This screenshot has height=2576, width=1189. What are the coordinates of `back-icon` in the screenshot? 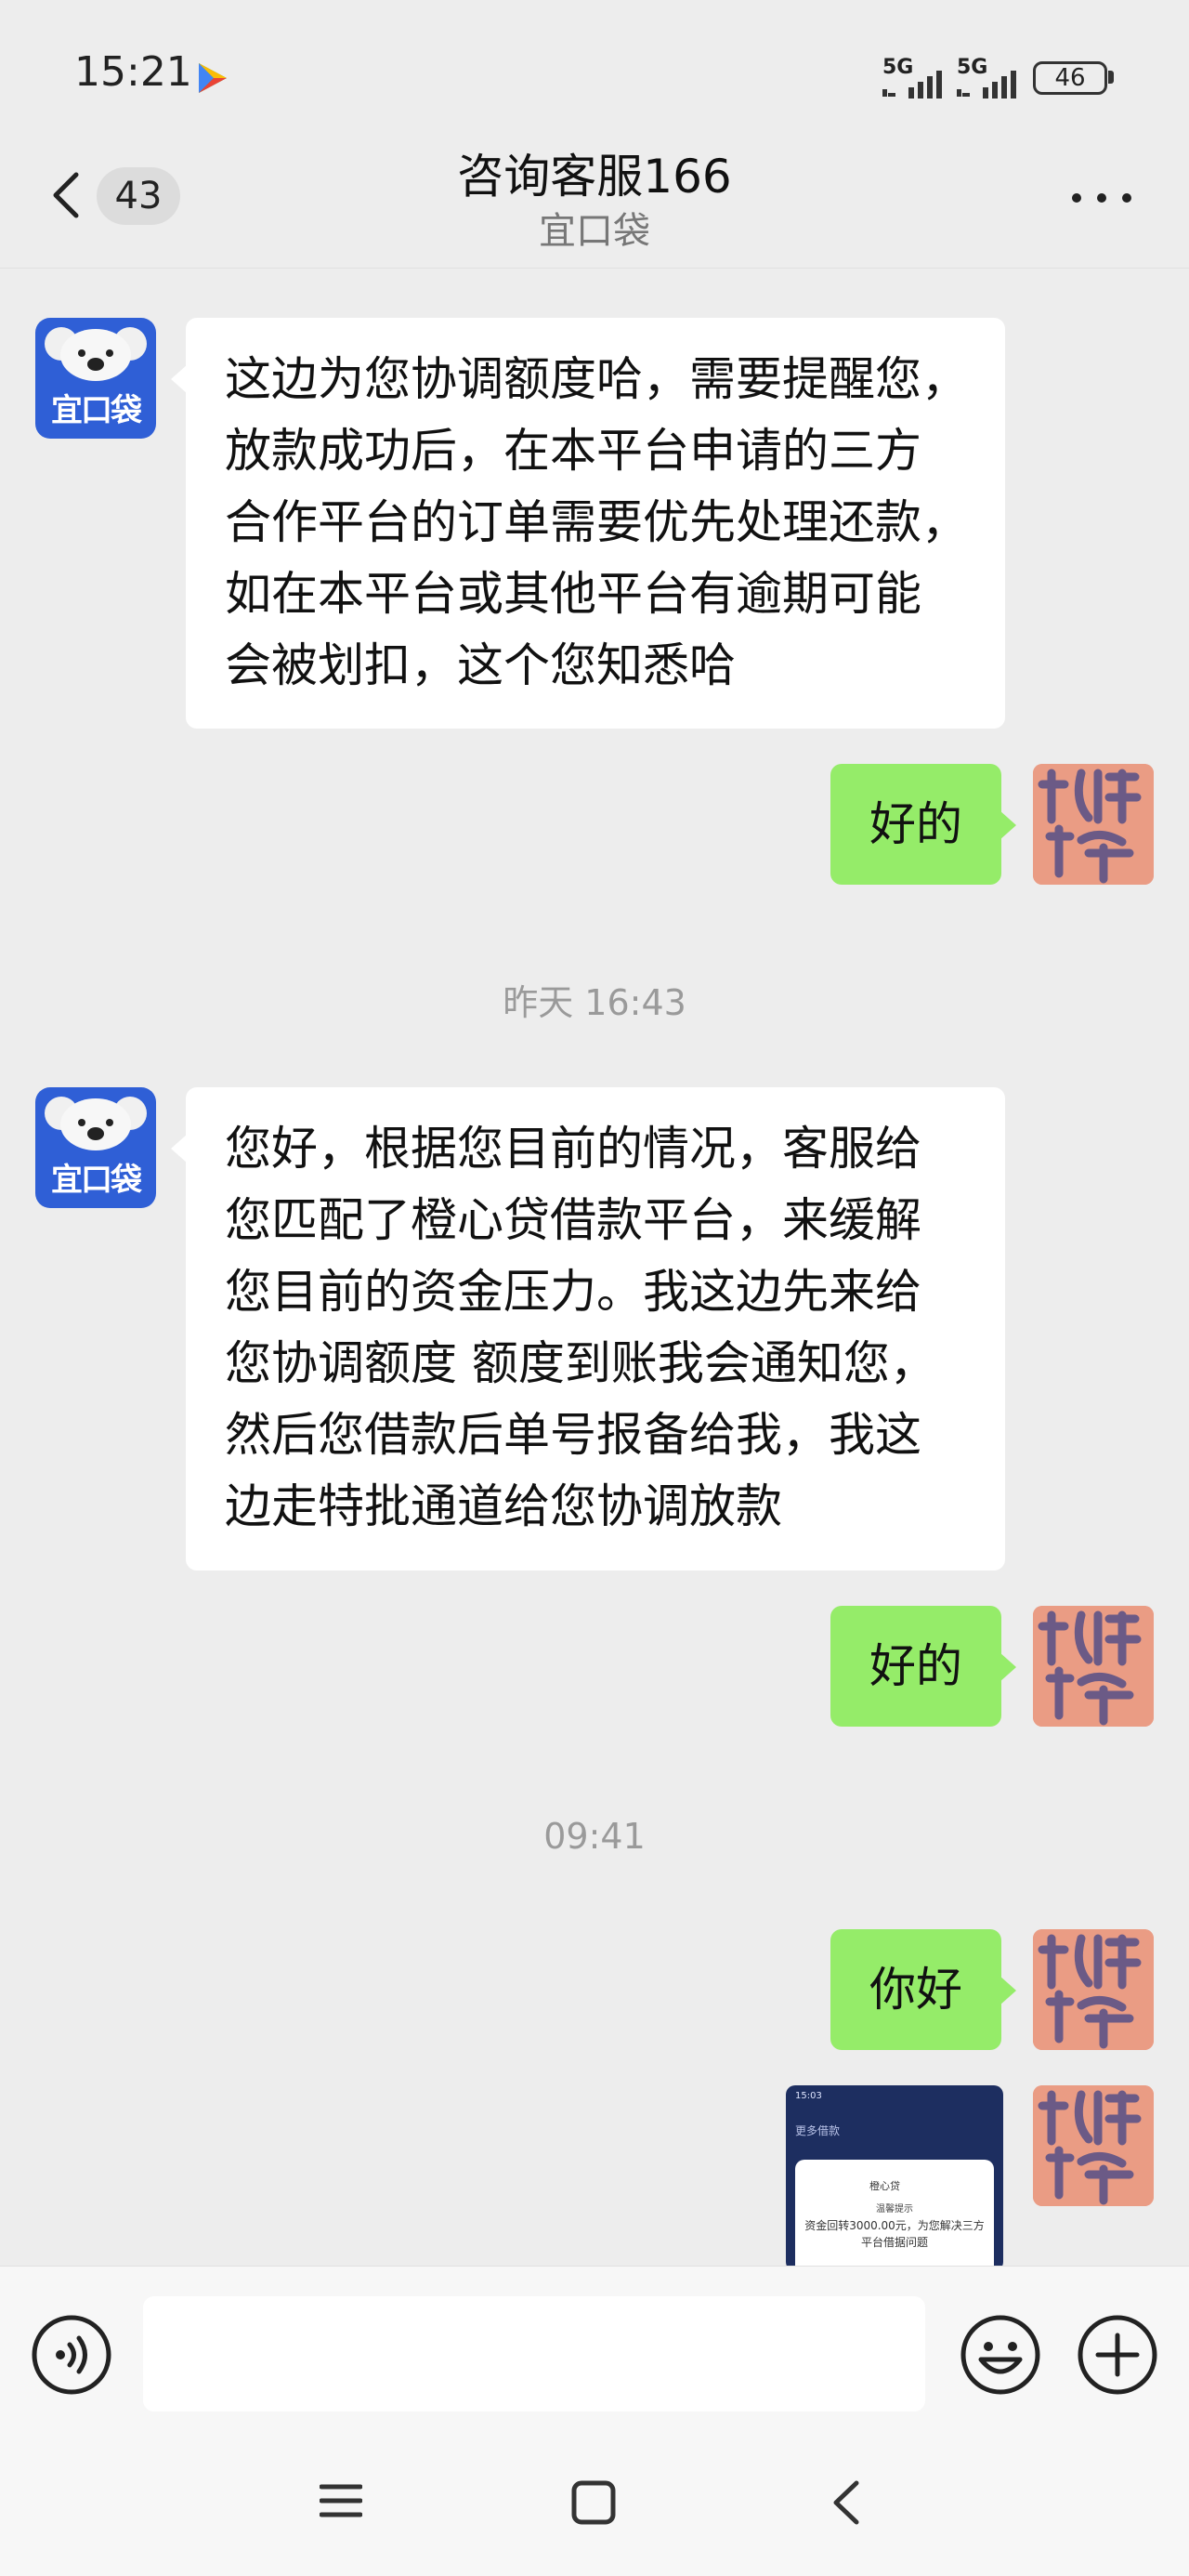 It's located at (848, 2502).